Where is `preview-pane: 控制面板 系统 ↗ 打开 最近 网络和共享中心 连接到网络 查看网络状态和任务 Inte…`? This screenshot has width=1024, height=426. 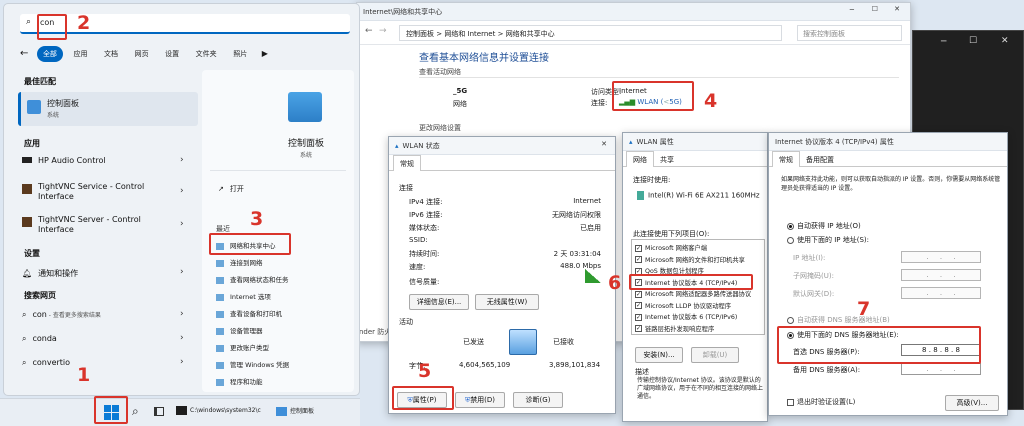
preview-pane: 控制面板 系统 ↗ 打开 最近 网络和共享中心 连接到网络 查看网络状态和任务 Inte… is located at coordinates (278, 231).